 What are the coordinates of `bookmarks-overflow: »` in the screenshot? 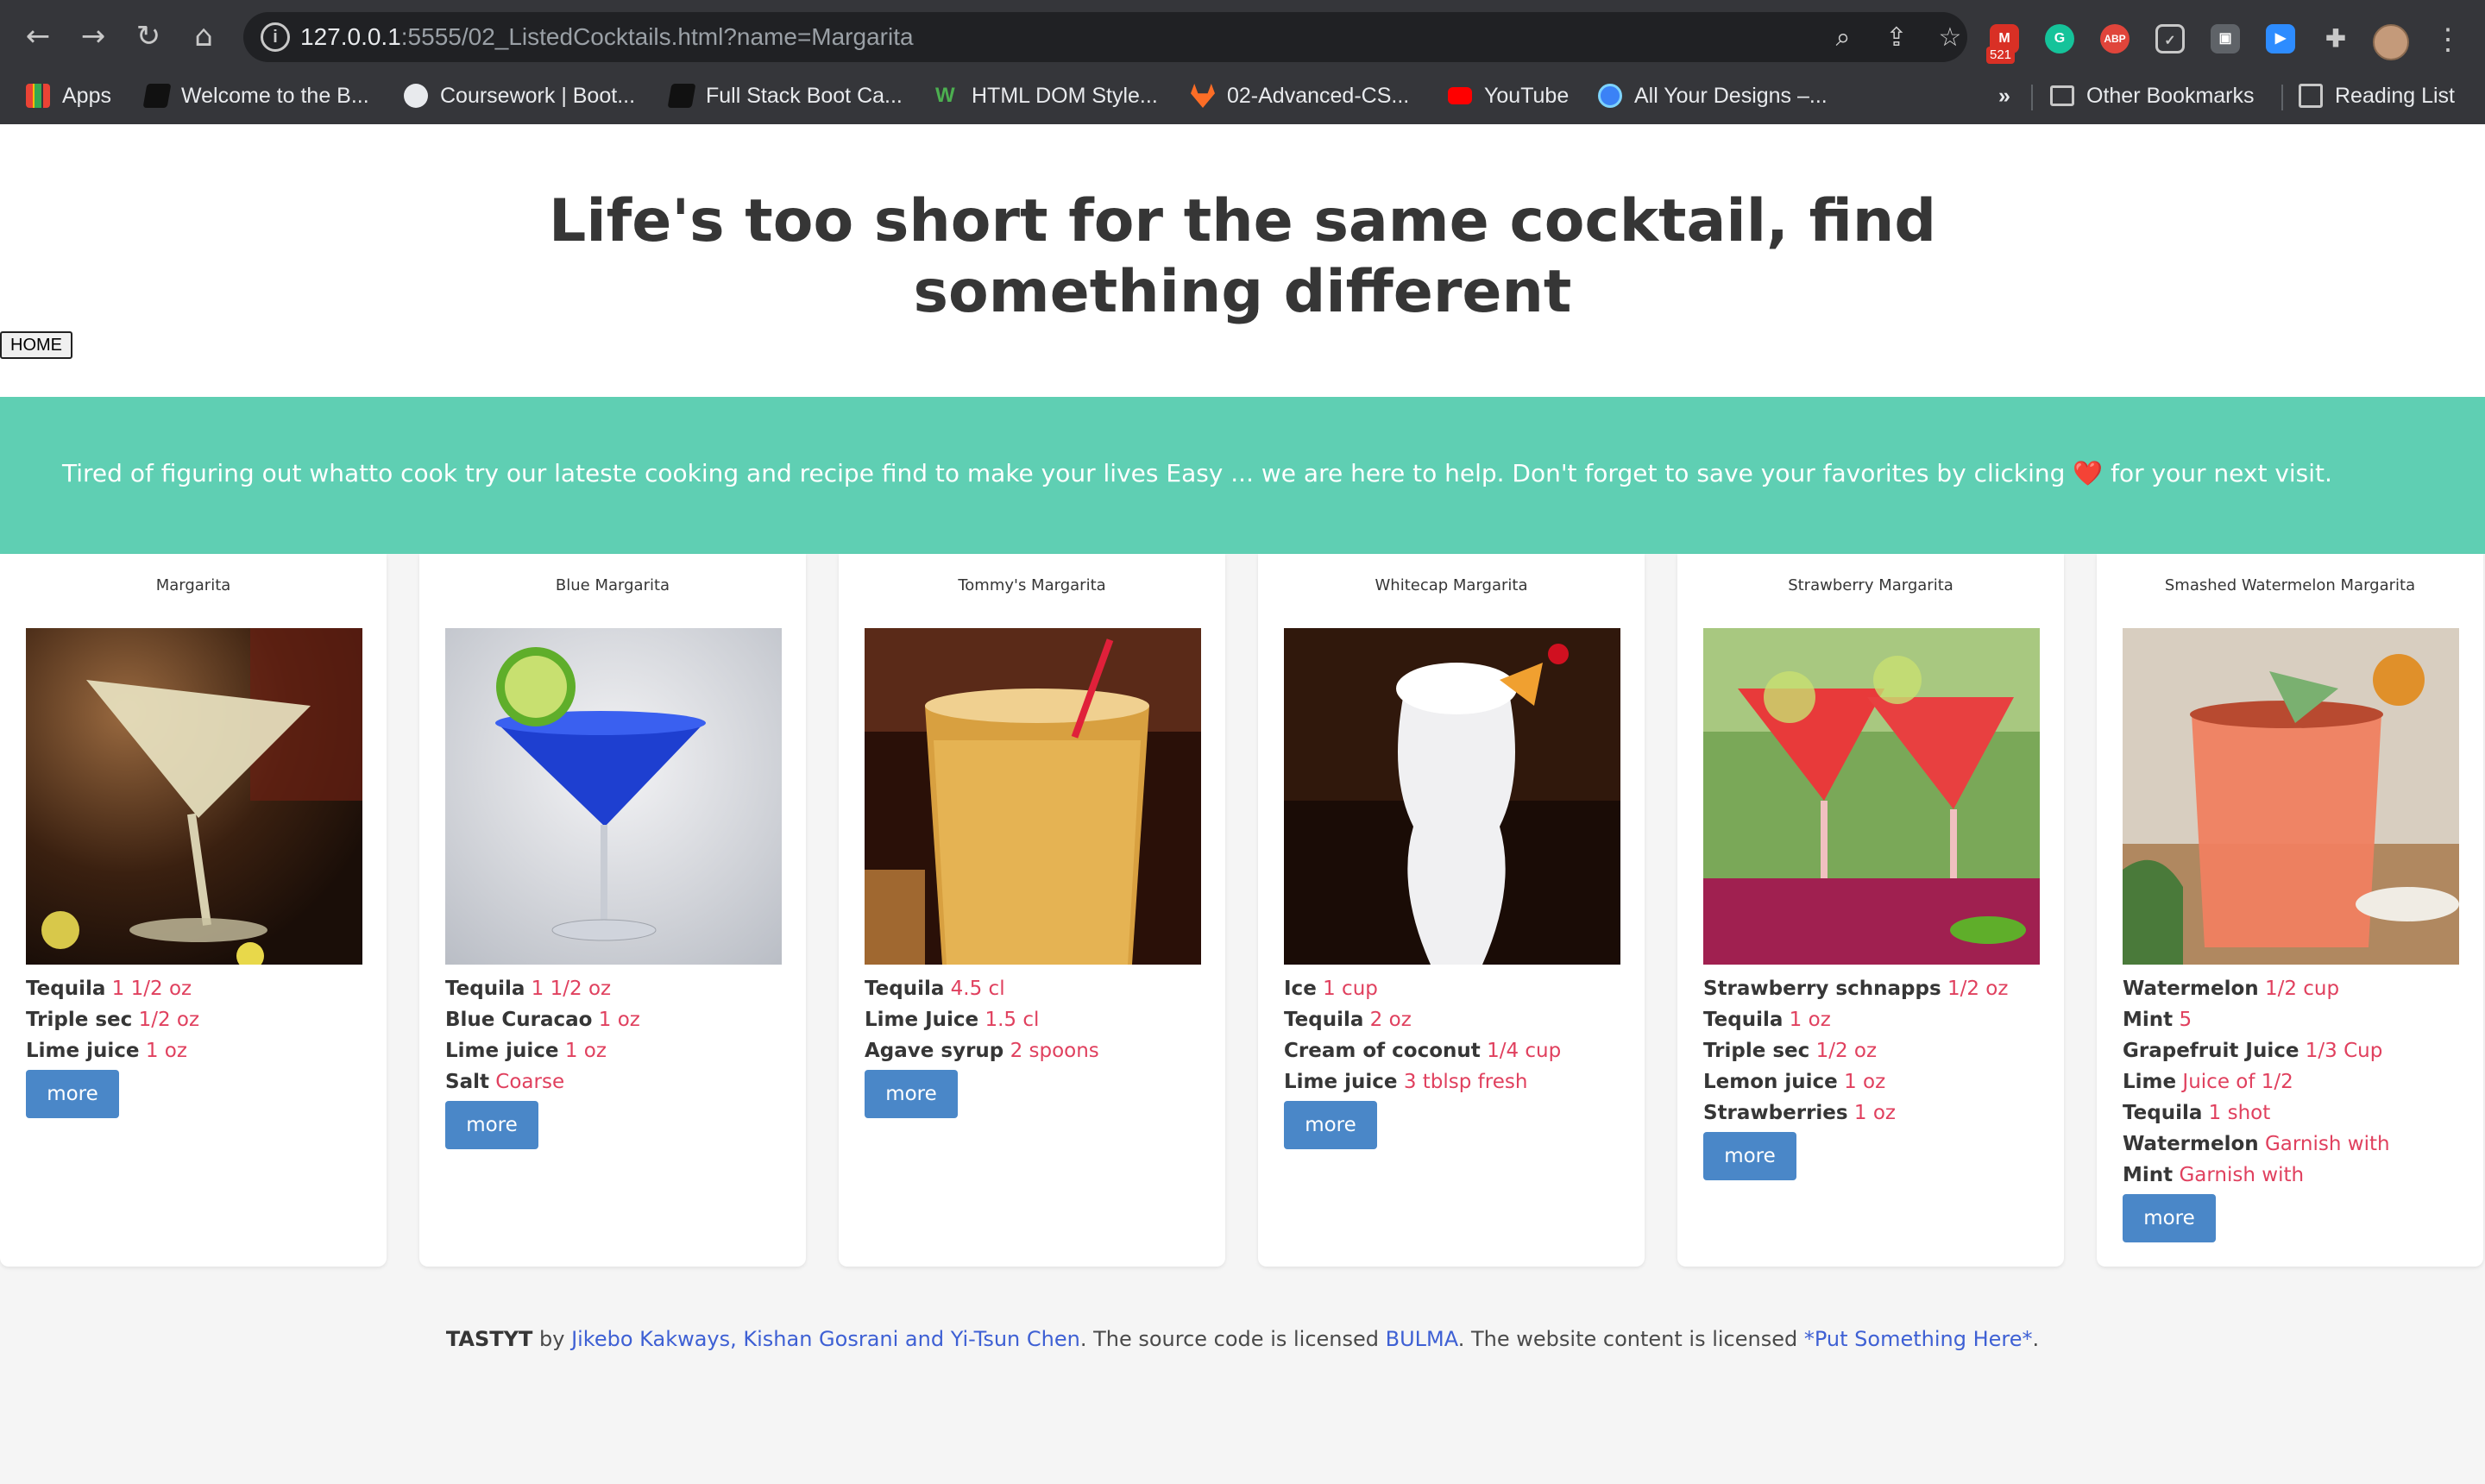 It's located at (2004, 95).